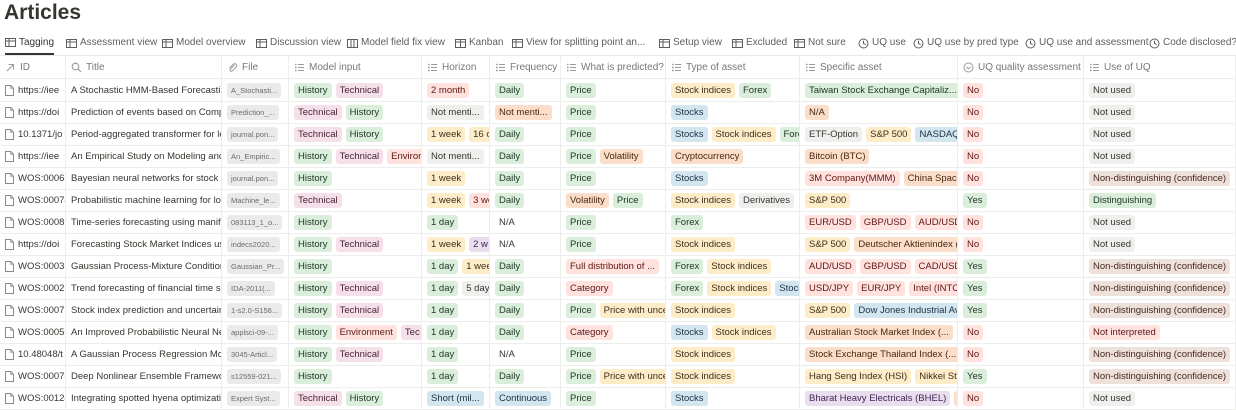 This screenshot has width=1236, height=410. What do you see at coordinates (733, 200) in the screenshot?
I see `asset-type-cell: Stock indices Derivatives` at bounding box center [733, 200].